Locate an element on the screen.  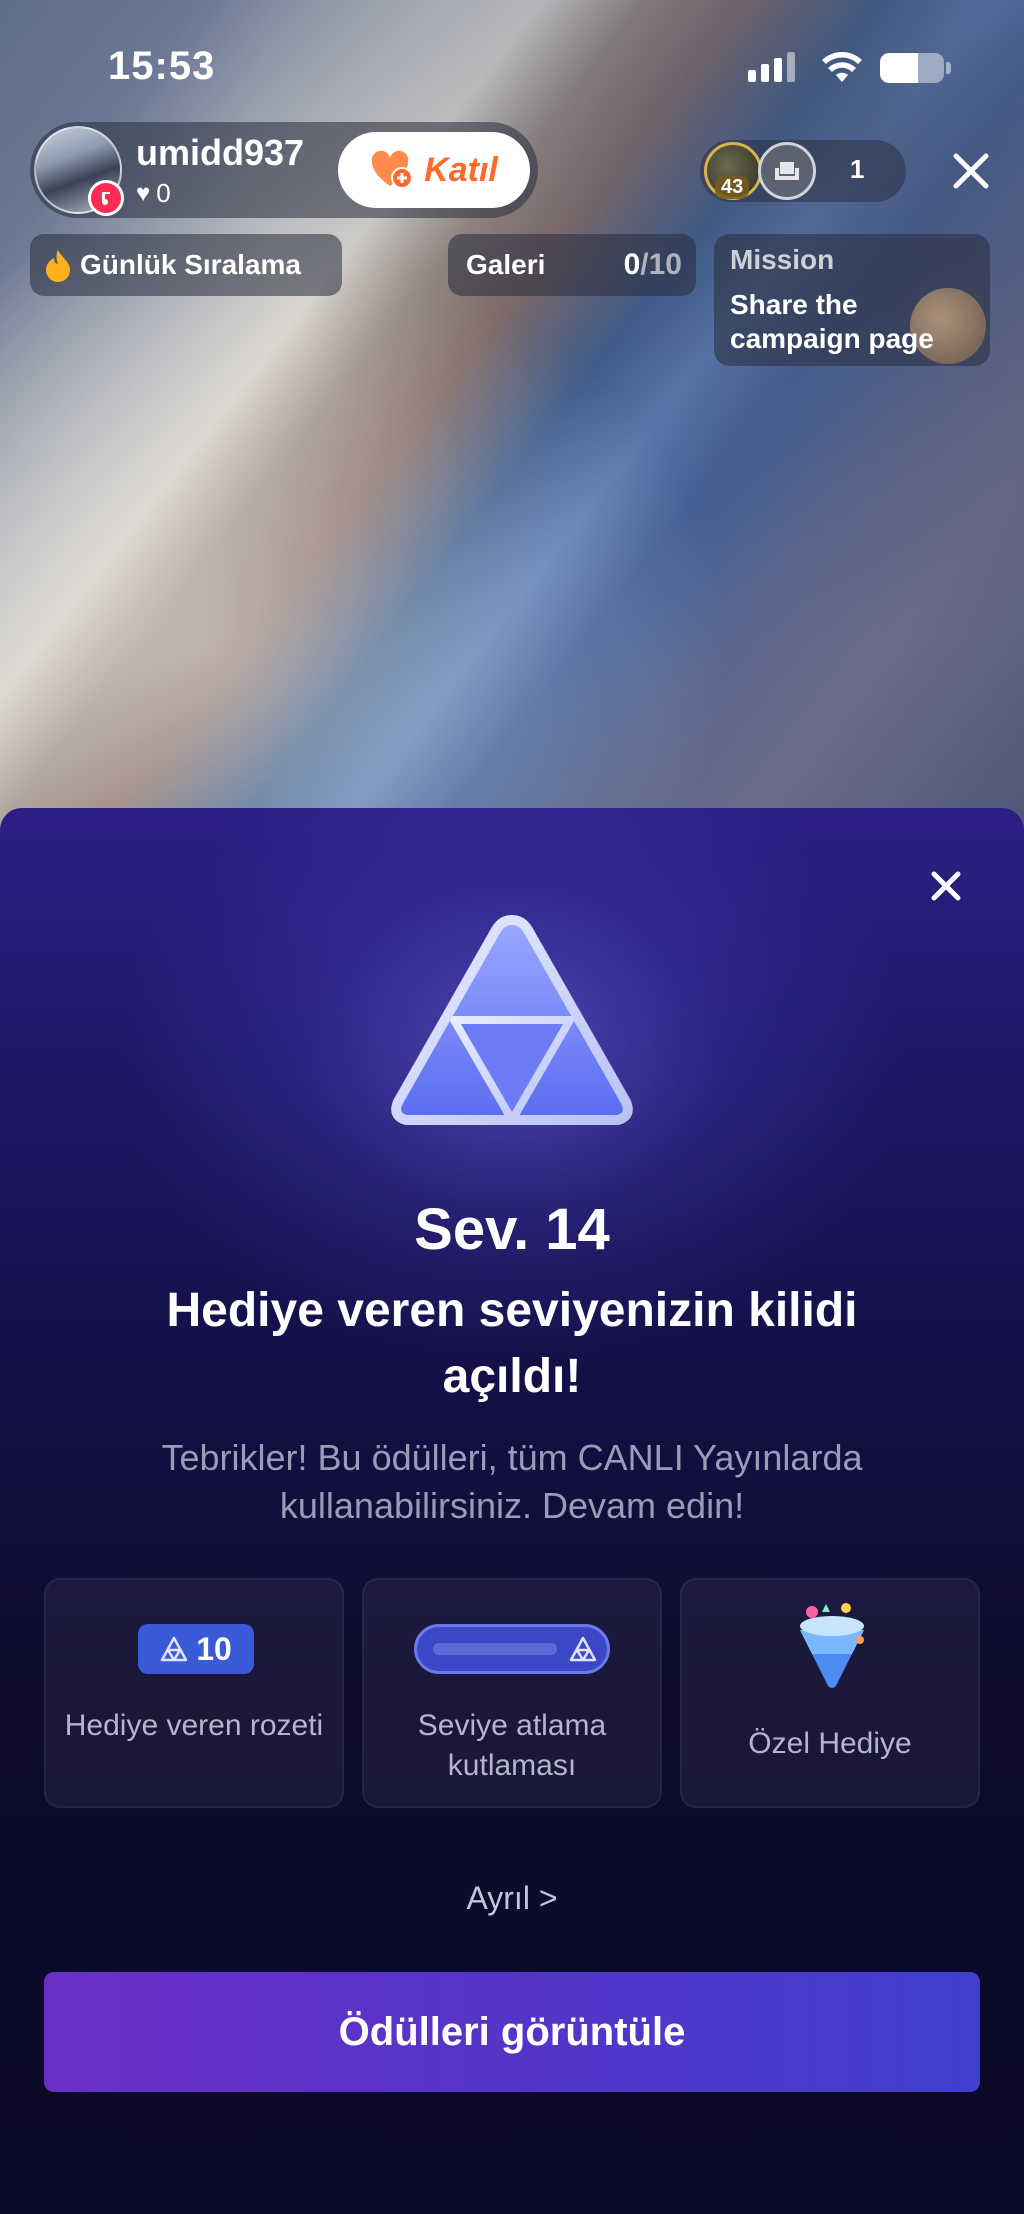
status-time: 15:53 is located at coordinates (162, 66).